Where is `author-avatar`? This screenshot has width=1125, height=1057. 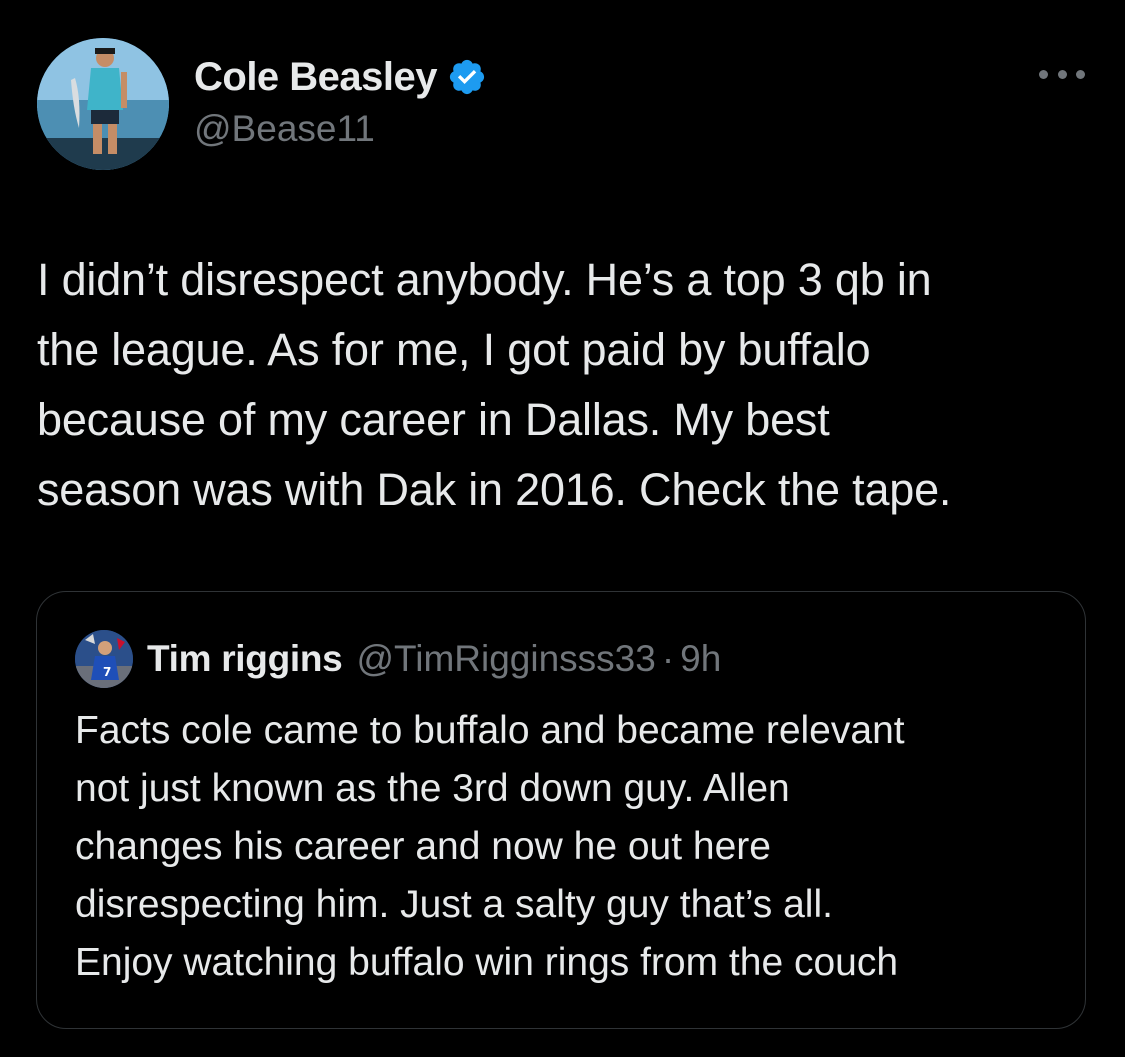 author-avatar is located at coordinates (103, 104).